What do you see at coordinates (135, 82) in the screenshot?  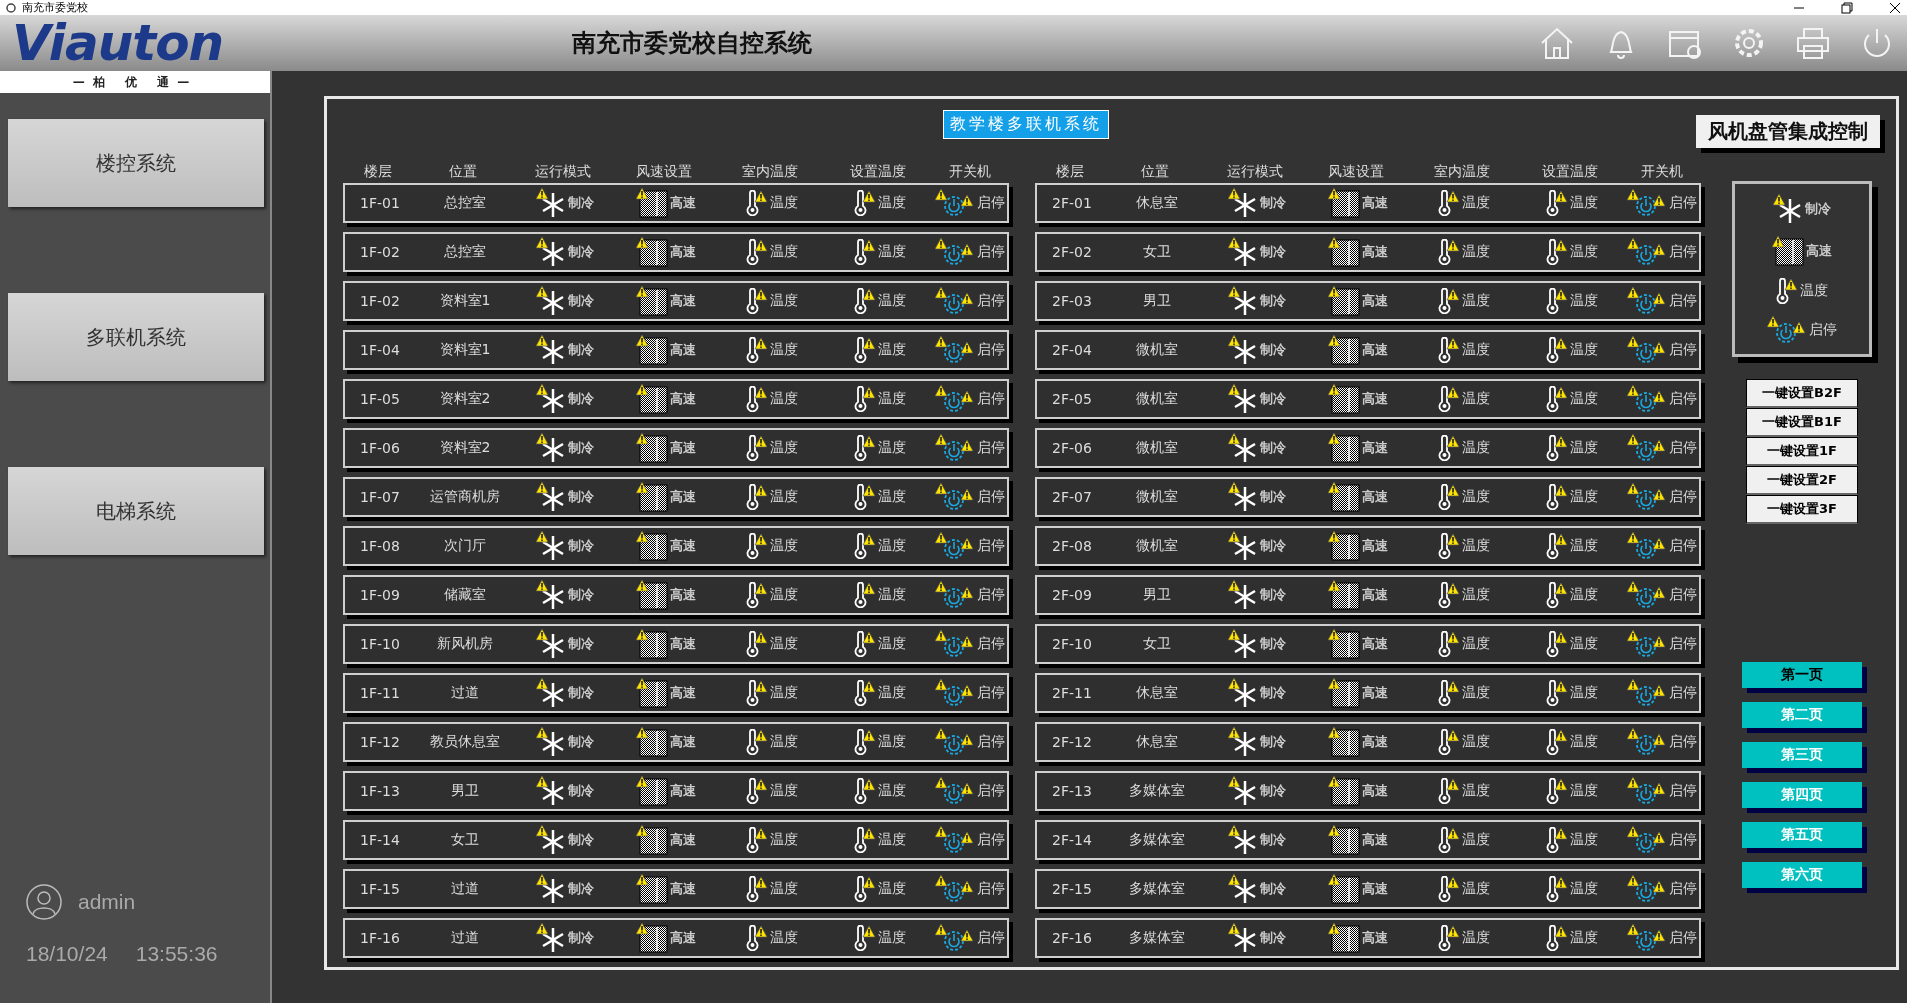 I see `slogan: —柏 优 通—` at bounding box center [135, 82].